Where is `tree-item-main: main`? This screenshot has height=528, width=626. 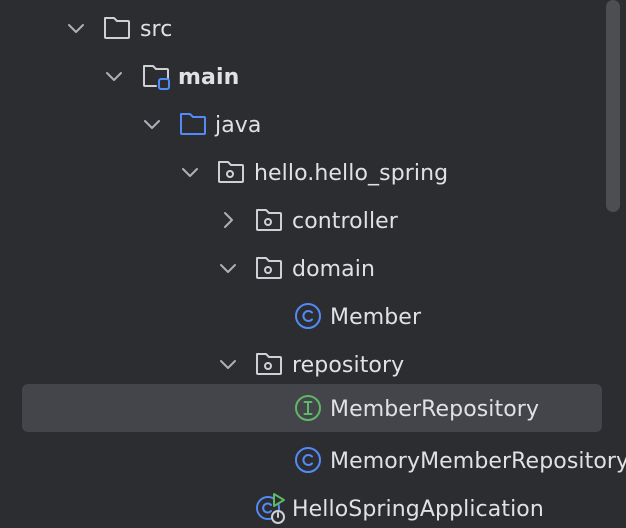
tree-item-main: main is located at coordinates (313, 76).